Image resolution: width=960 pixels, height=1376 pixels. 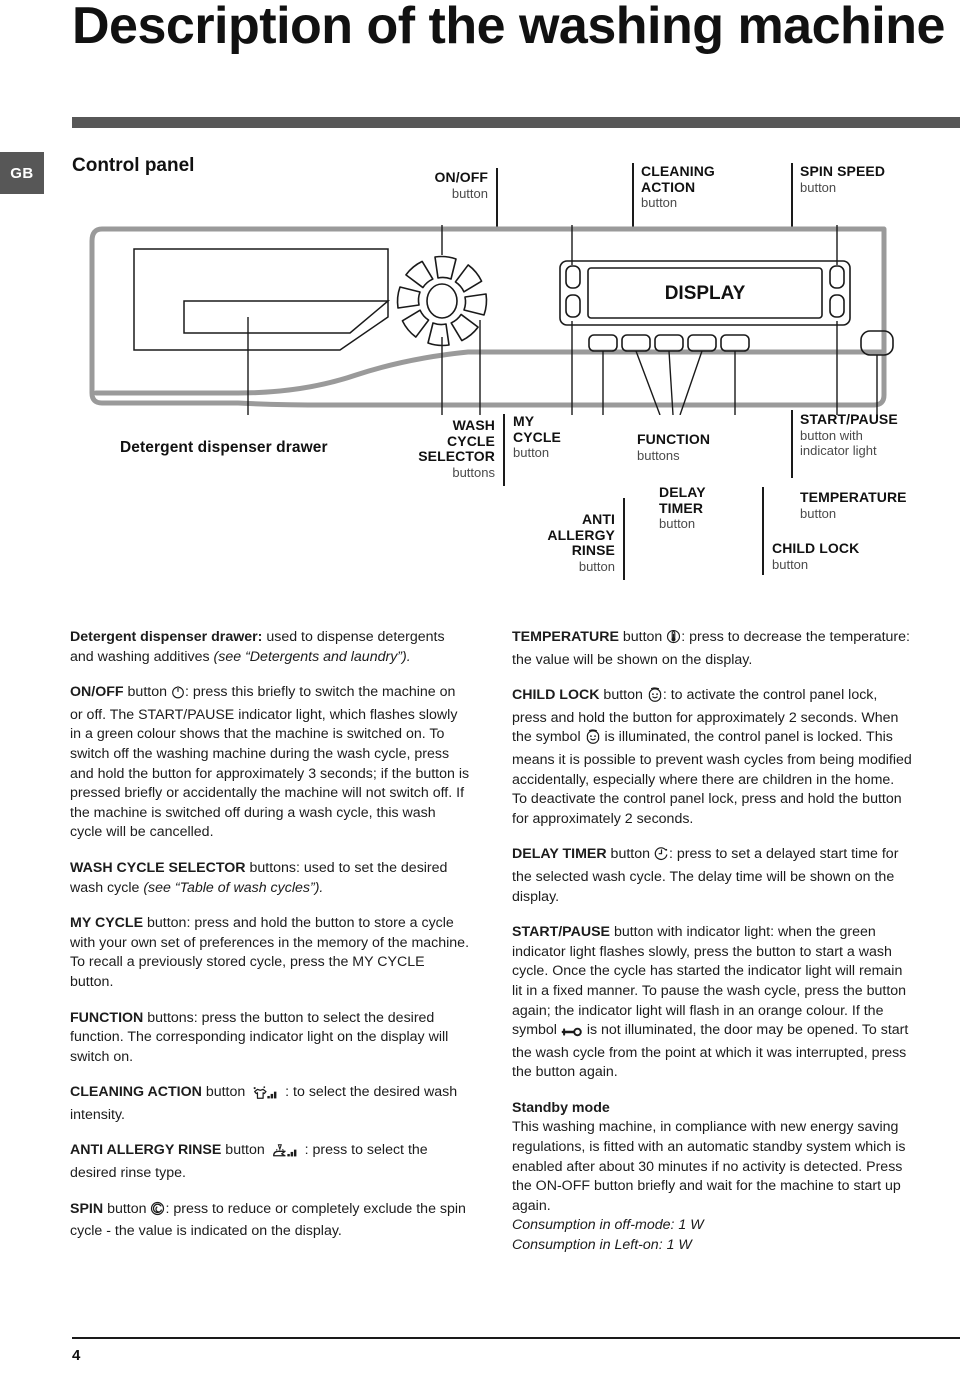 I want to click on pre-spin: button, so click(x=127, y=1208).